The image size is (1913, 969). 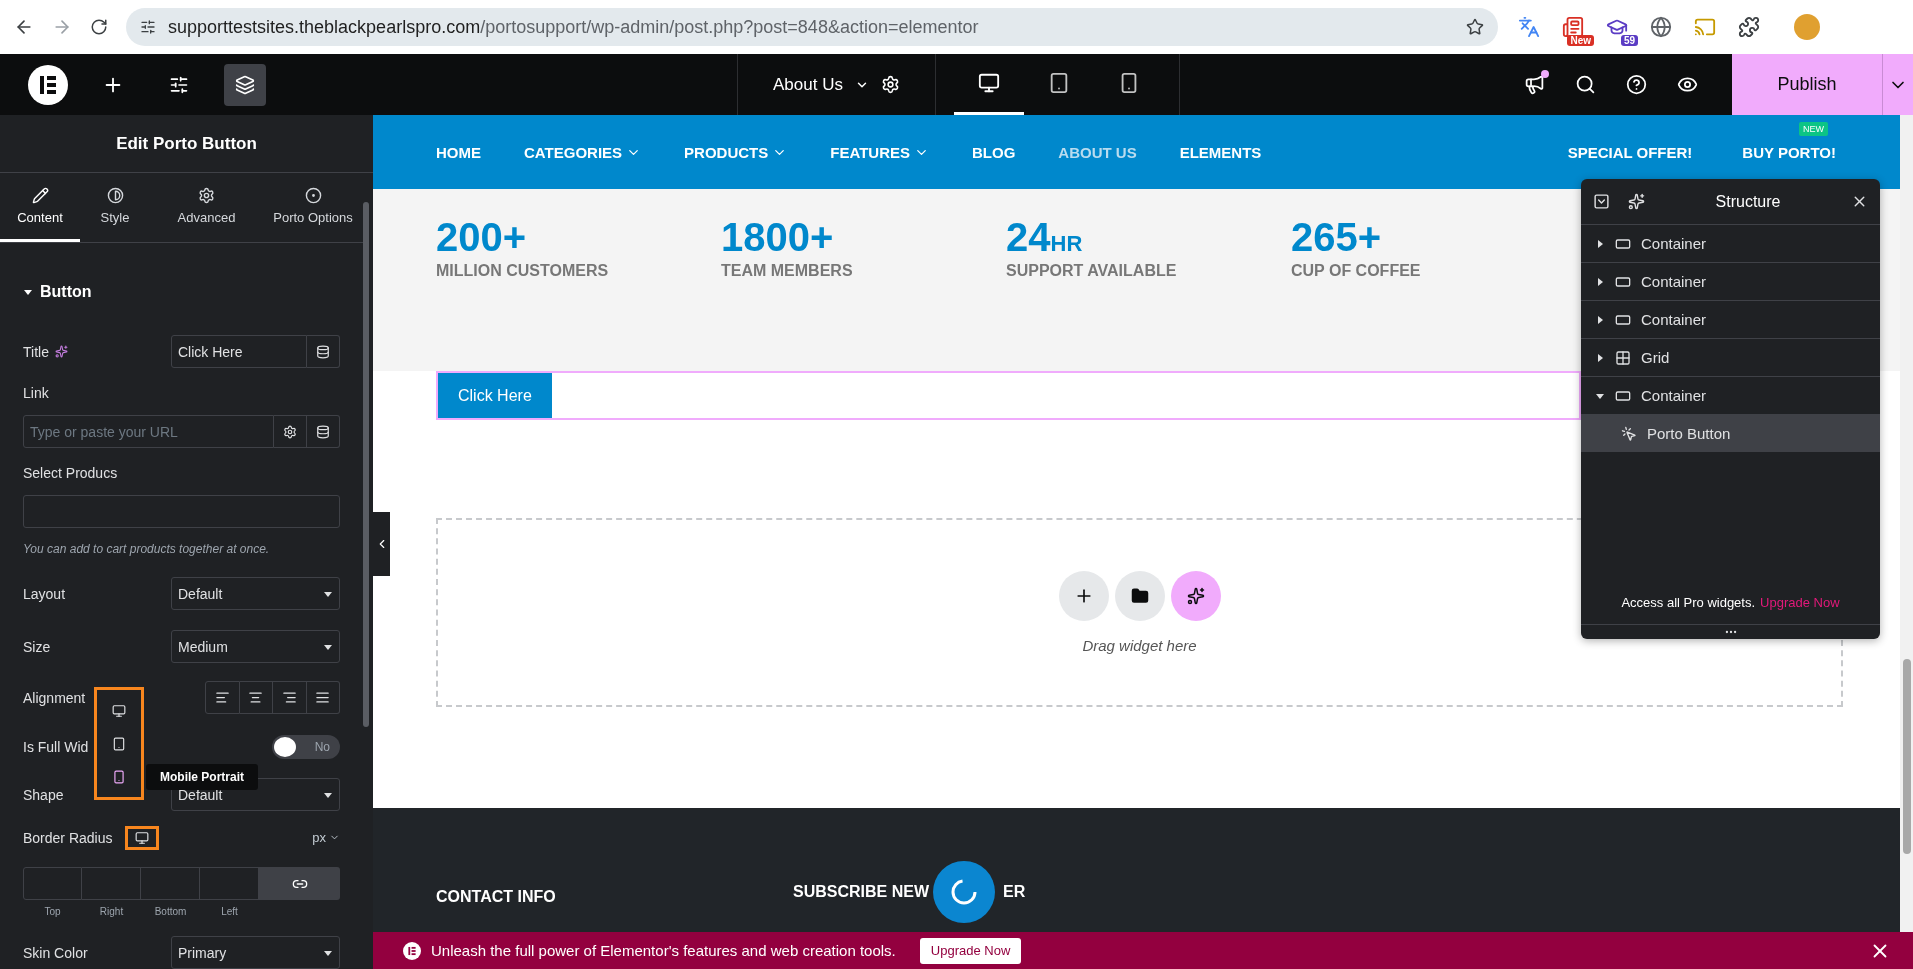 What do you see at coordinates (1475, 27) in the screenshot?
I see `bookmark-star-icon` at bounding box center [1475, 27].